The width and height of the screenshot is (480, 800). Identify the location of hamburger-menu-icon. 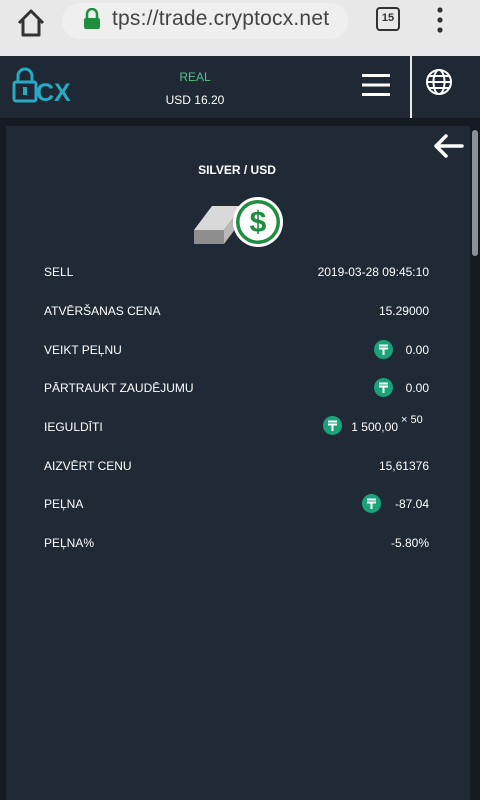
(377, 85).